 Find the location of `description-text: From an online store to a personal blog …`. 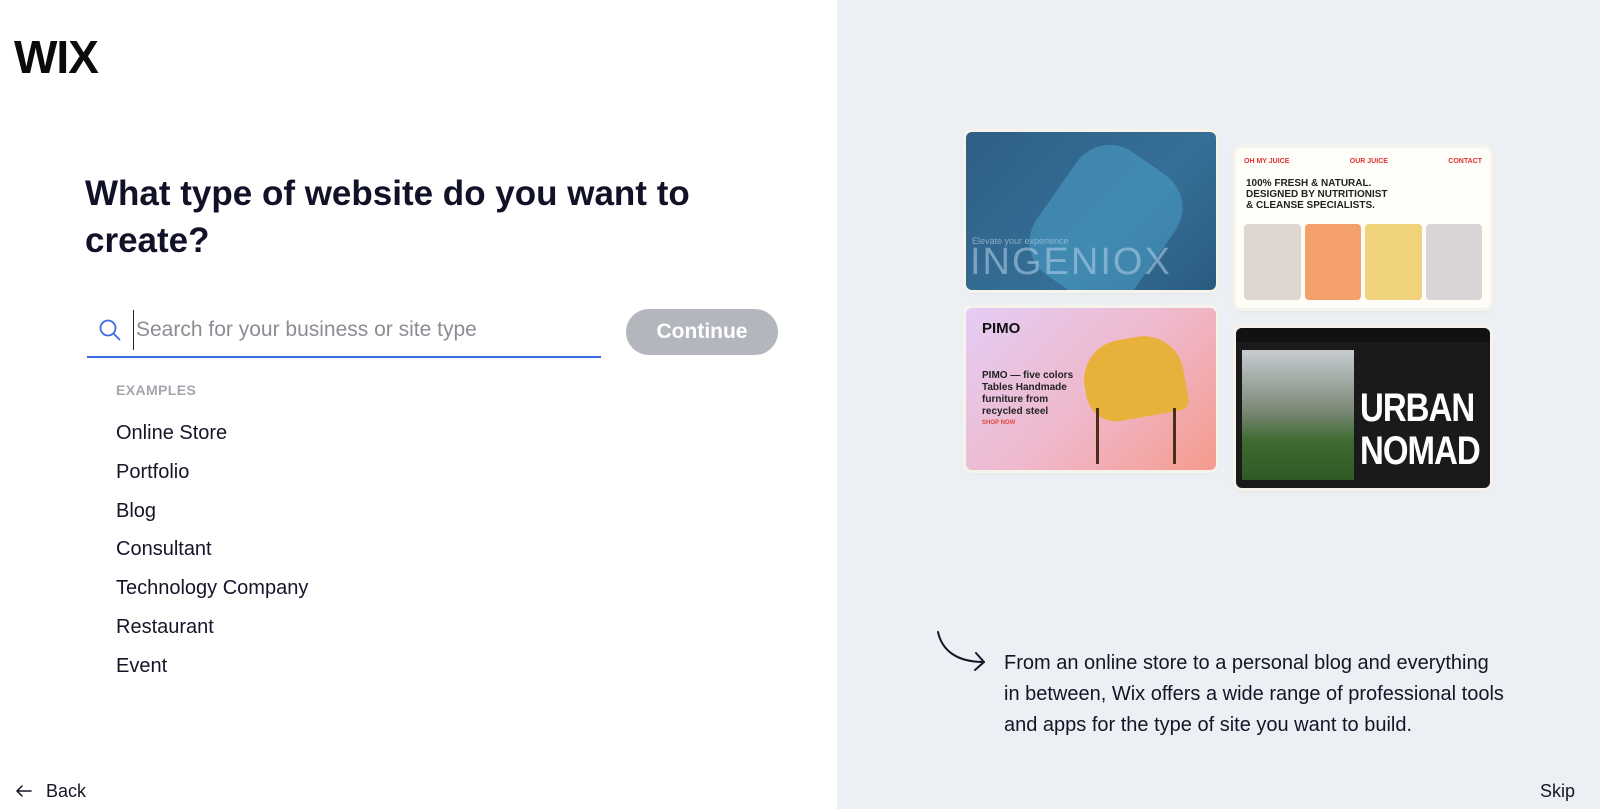

description-text: From an online store to a personal blog … is located at coordinates (1254, 694).